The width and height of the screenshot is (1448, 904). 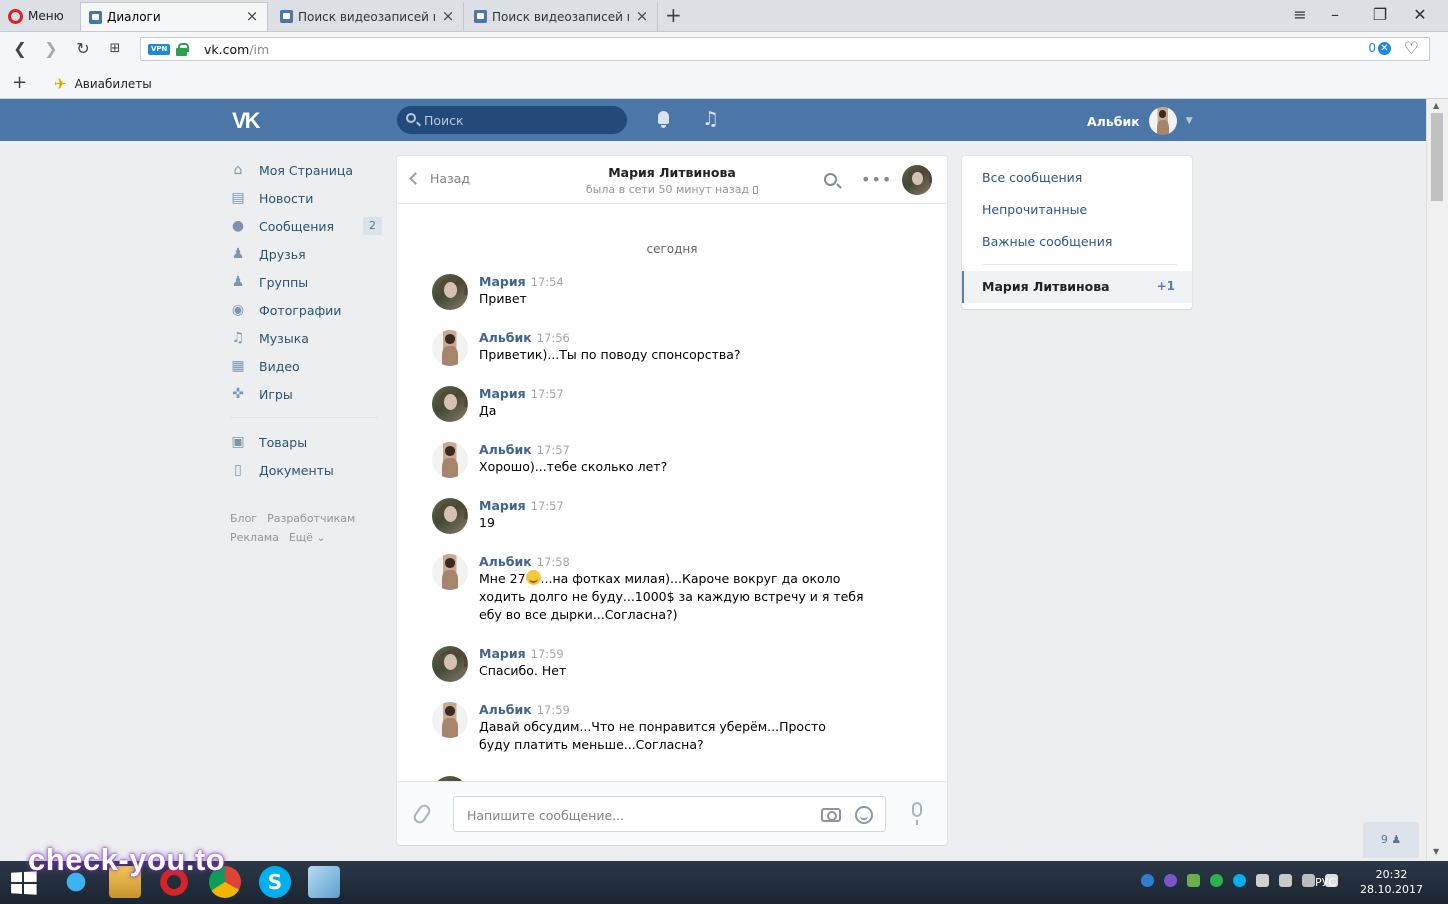 I want to click on peer-avatar, so click(x=917, y=180).